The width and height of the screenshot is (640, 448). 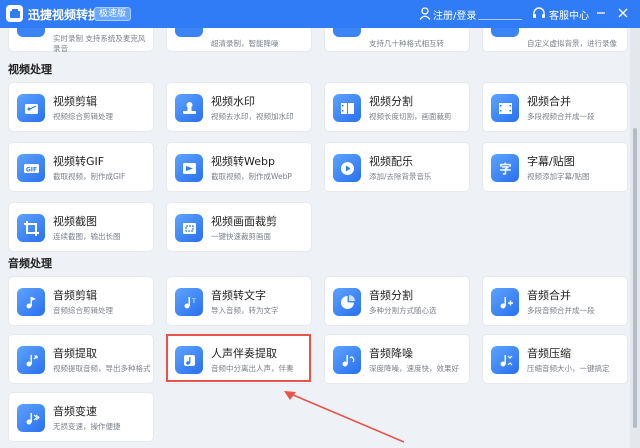 What do you see at coordinates (31, 360) in the screenshot?
I see `audio-extract-icon` at bounding box center [31, 360].